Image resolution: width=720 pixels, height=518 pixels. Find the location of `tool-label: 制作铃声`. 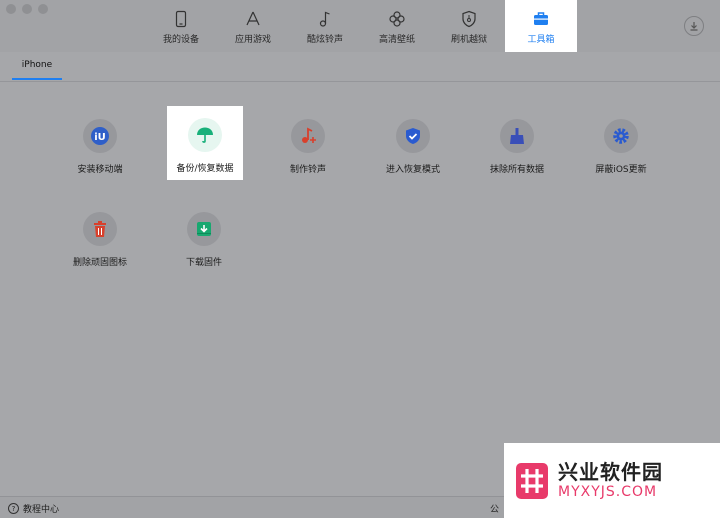

tool-label: 制作铃声 is located at coordinates (307, 170).